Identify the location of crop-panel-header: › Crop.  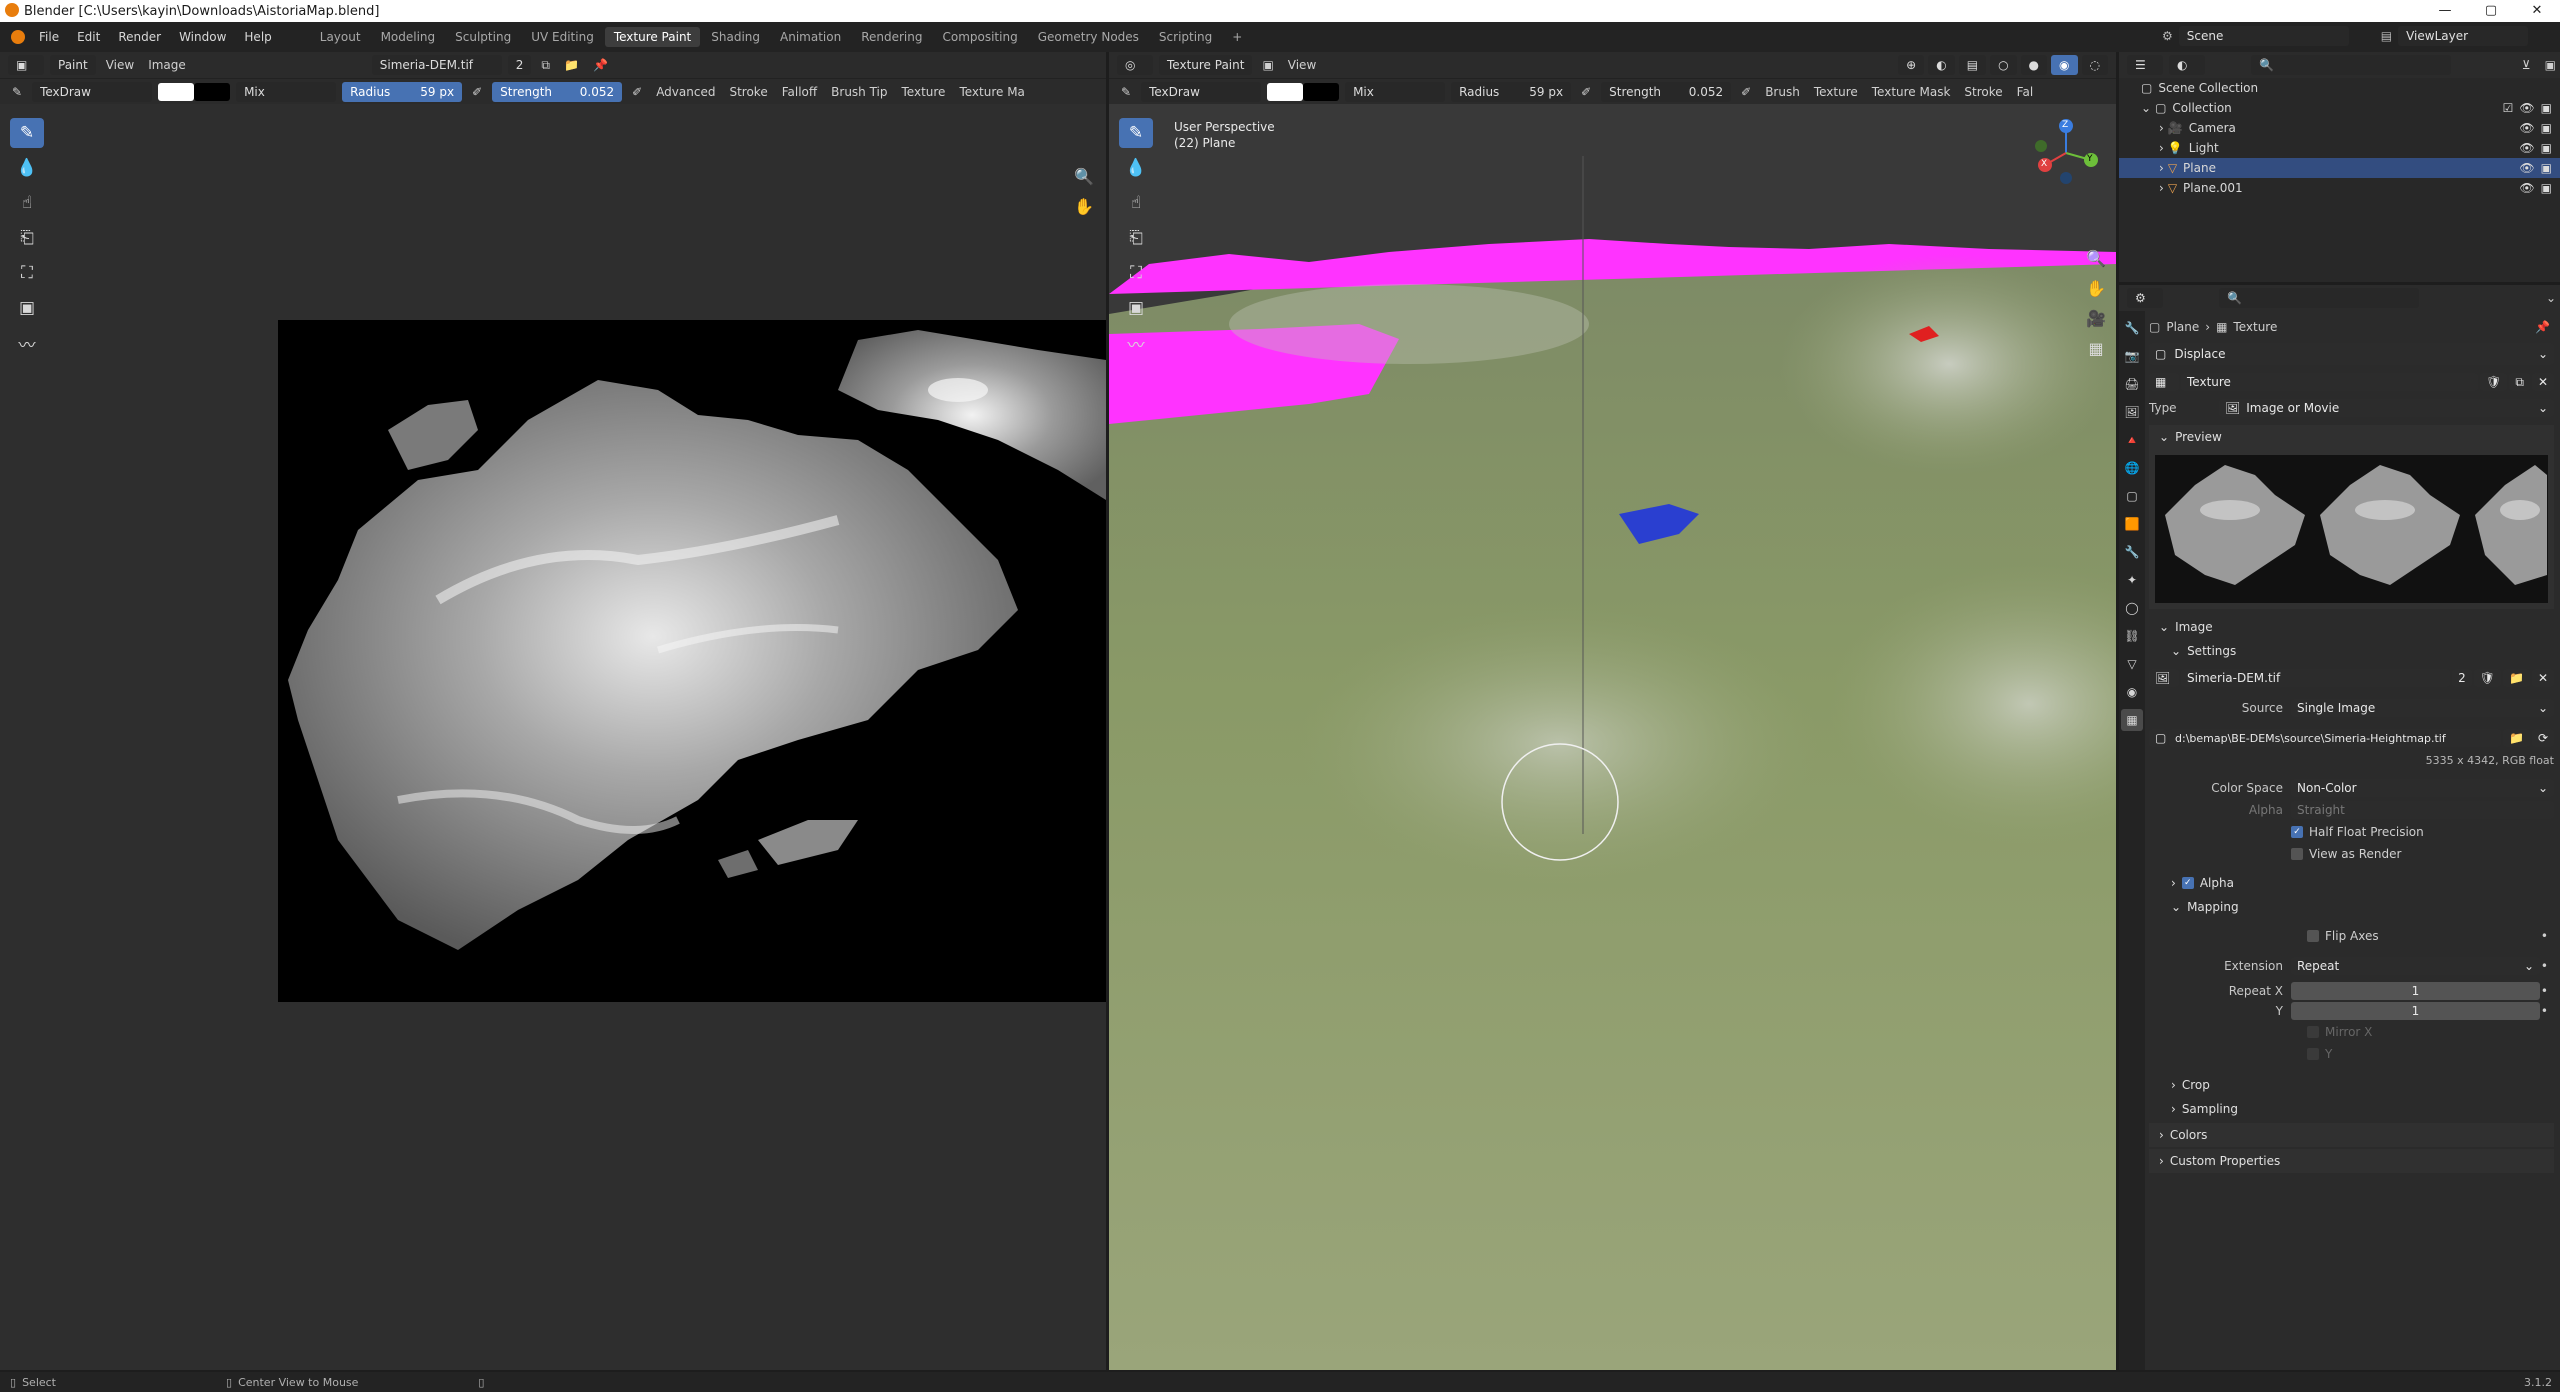
(2351, 1085).